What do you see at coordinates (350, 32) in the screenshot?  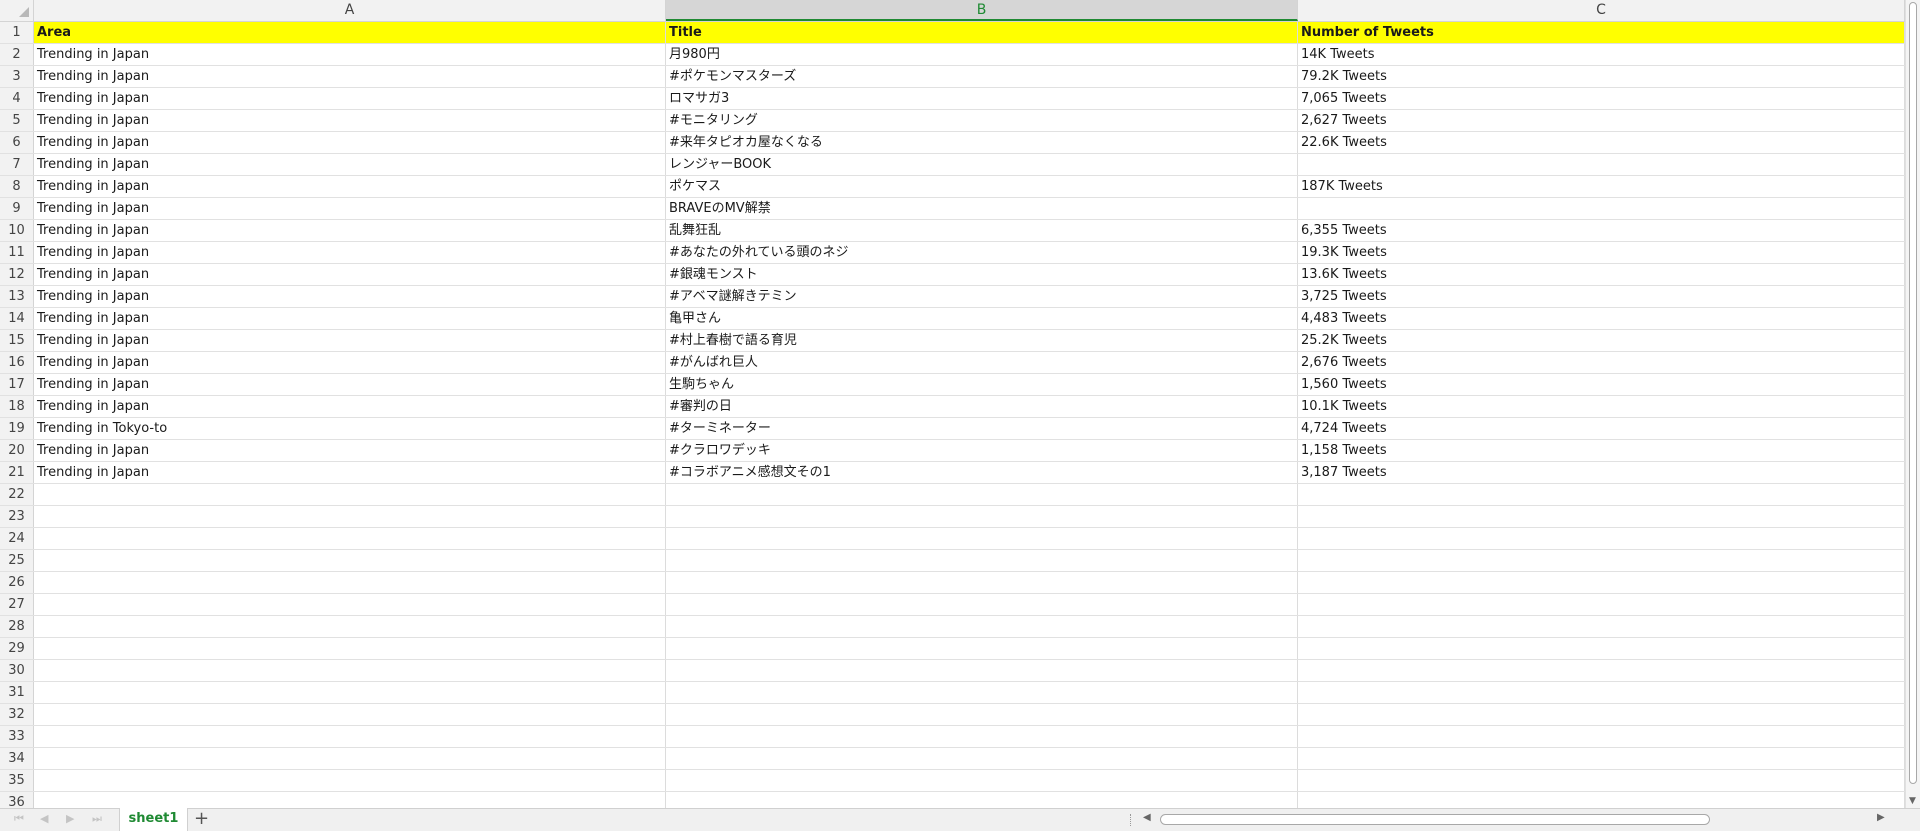 I see `cell-area-header: Area` at bounding box center [350, 32].